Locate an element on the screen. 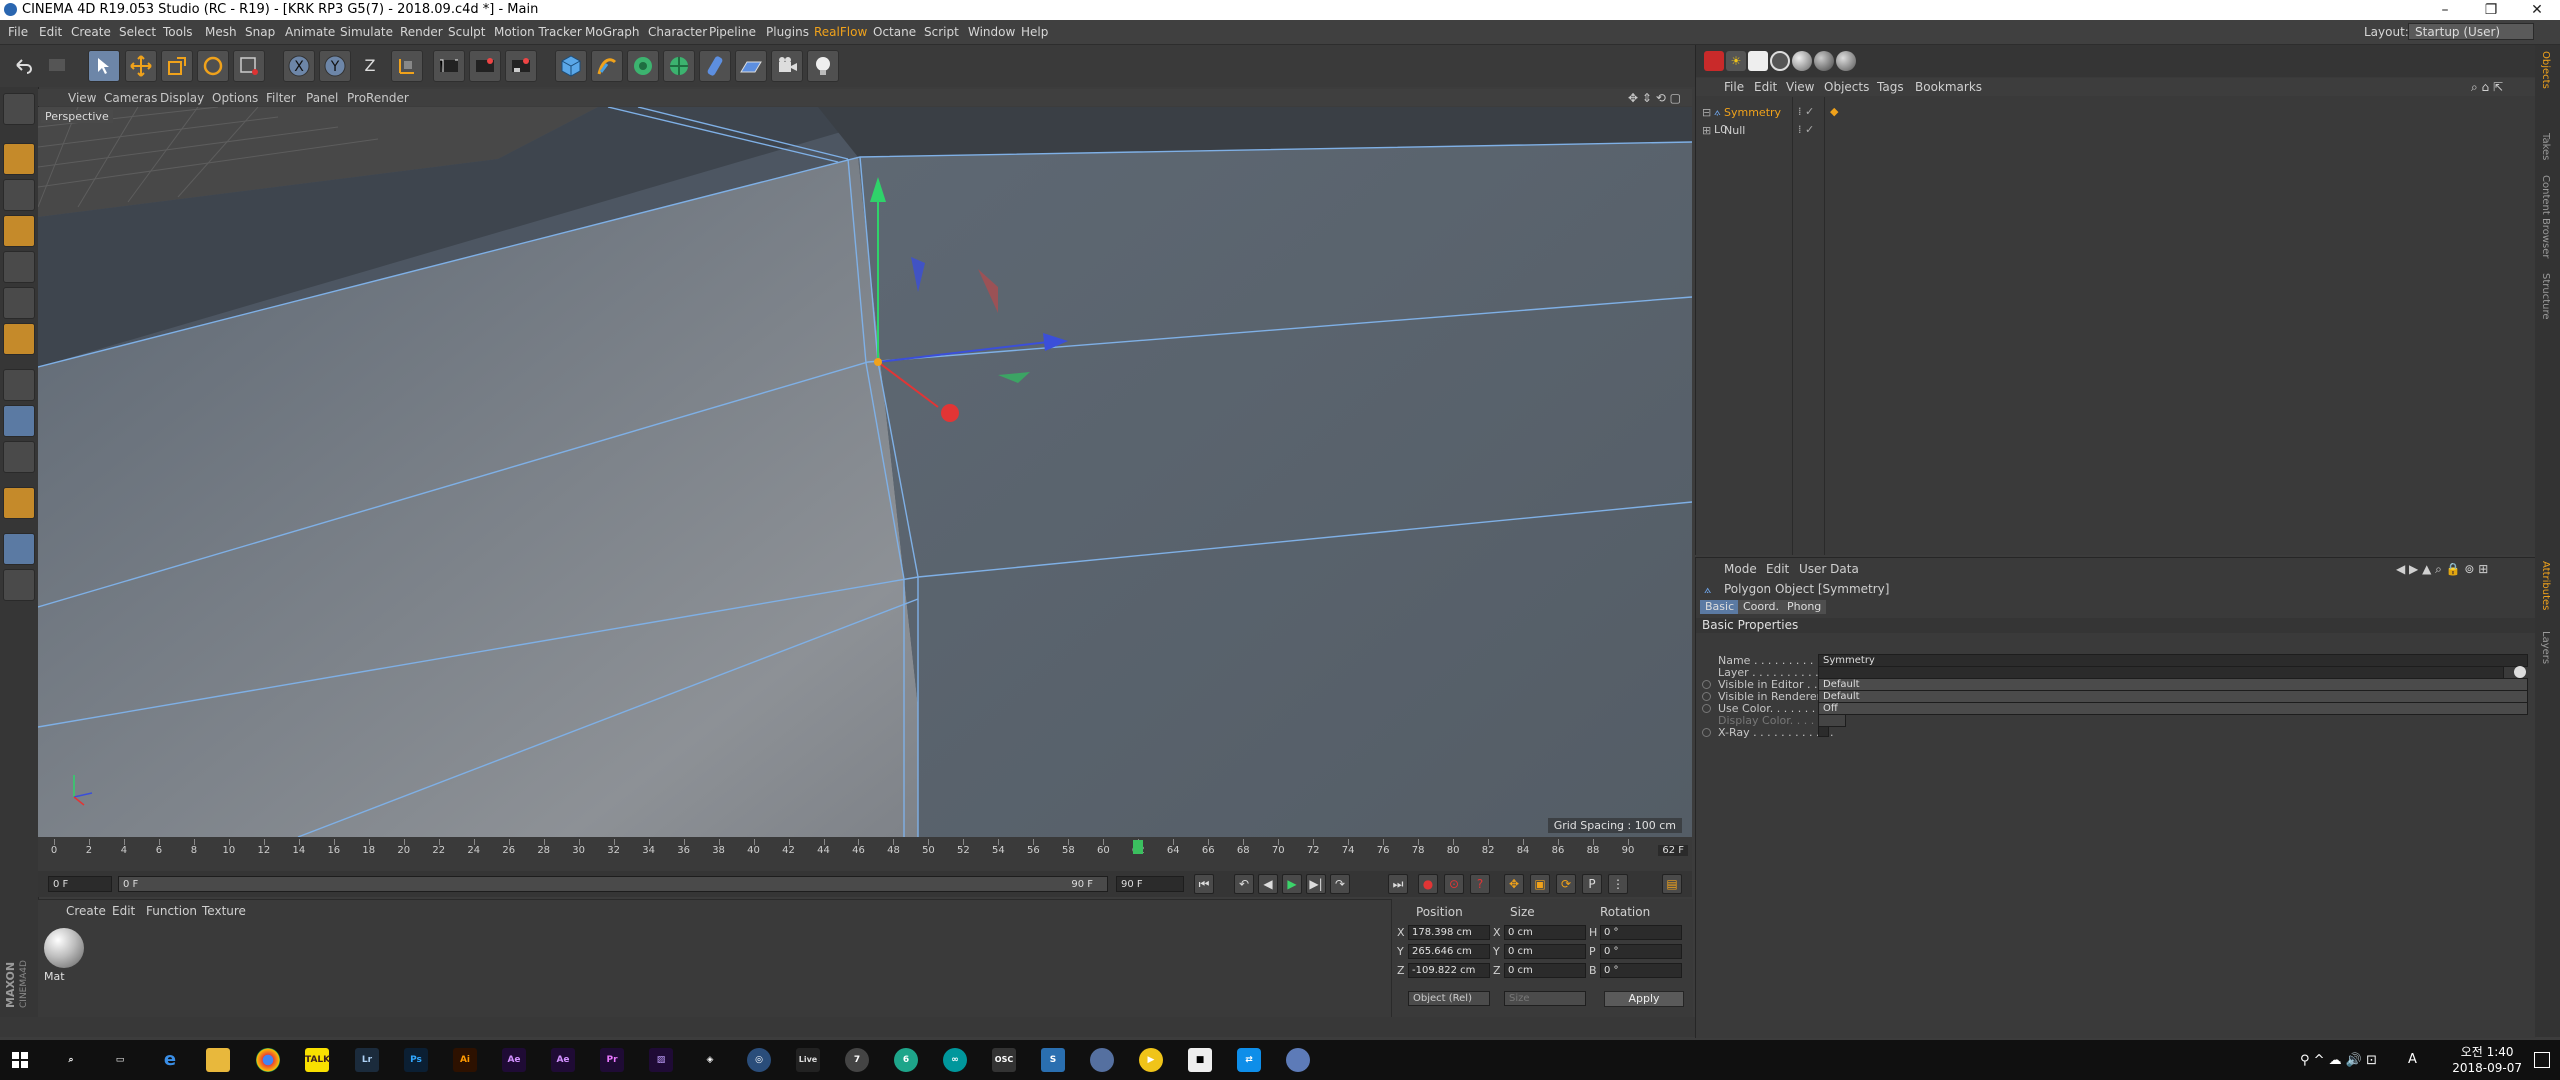 Image resolution: width=2560 pixels, height=1080 pixels. sky-icon is located at coordinates (1802, 61).